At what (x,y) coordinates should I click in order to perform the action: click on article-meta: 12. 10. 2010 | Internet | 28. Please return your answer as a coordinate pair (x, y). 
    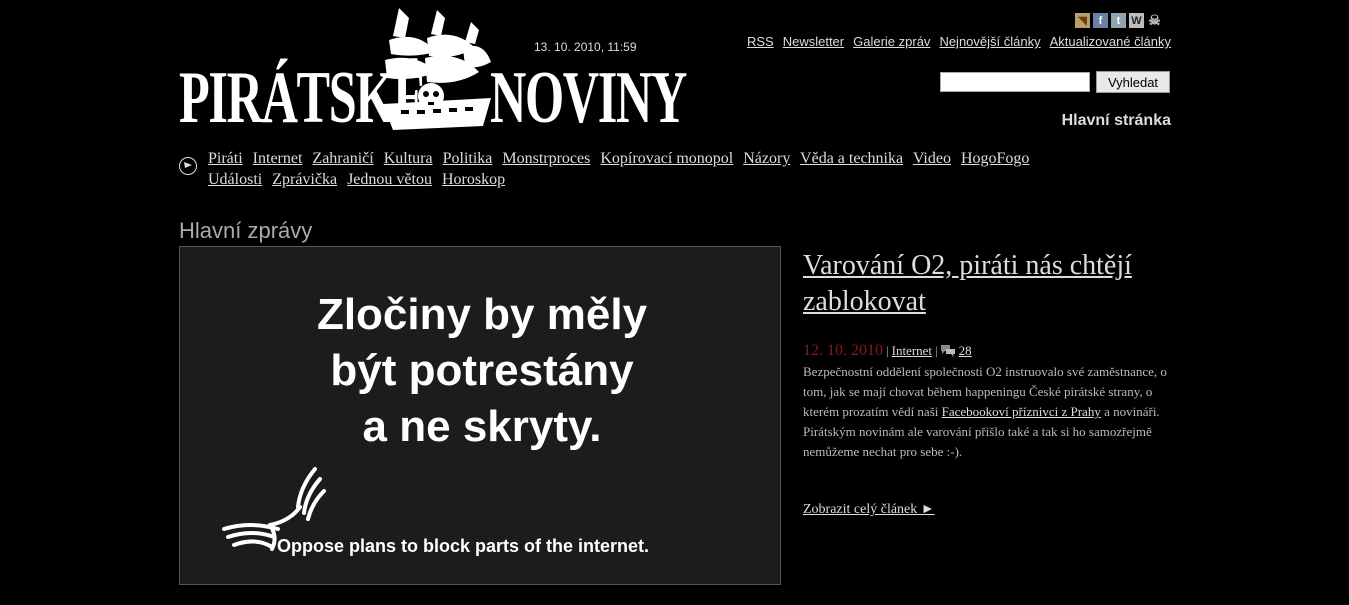
    Looking at the image, I should click on (887, 351).